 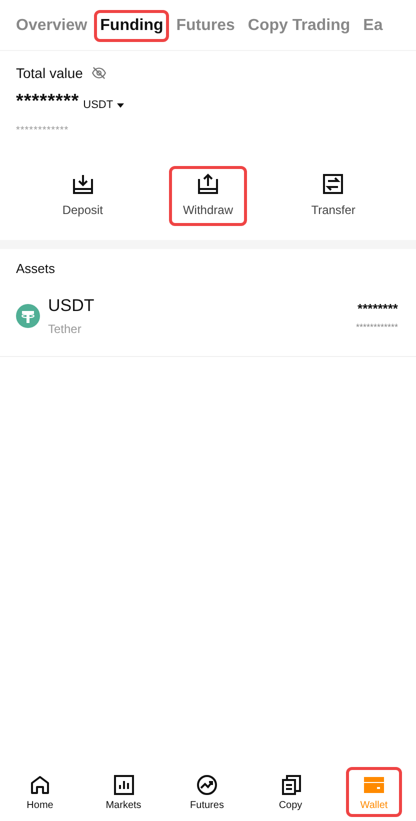 What do you see at coordinates (333, 196) in the screenshot?
I see `action-button: Transfer` at bounding box center [333, 196].